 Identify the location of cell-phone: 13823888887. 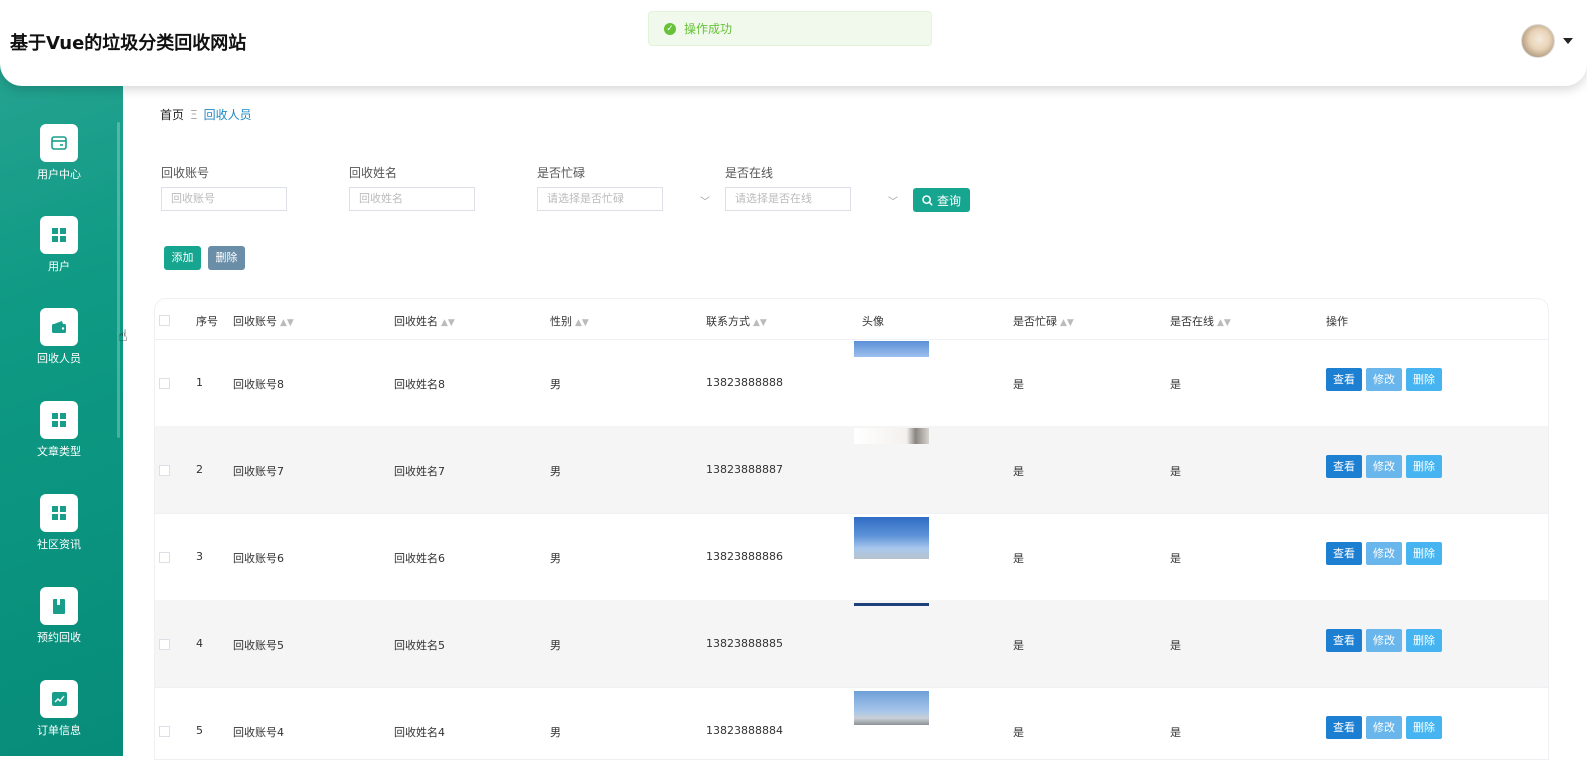
(744, 469).